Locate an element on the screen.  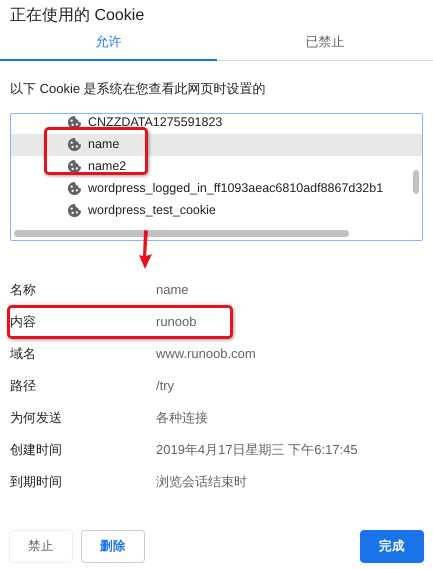
cookie-item: wordpress_test_cookie is located at coordinates (216, 211).